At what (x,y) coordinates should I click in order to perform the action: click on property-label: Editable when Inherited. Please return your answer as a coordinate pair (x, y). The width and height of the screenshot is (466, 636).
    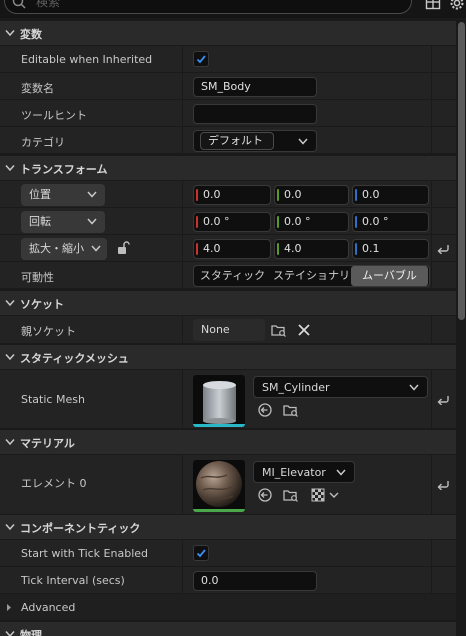
    Looking at the image, I should click on (87, 59).